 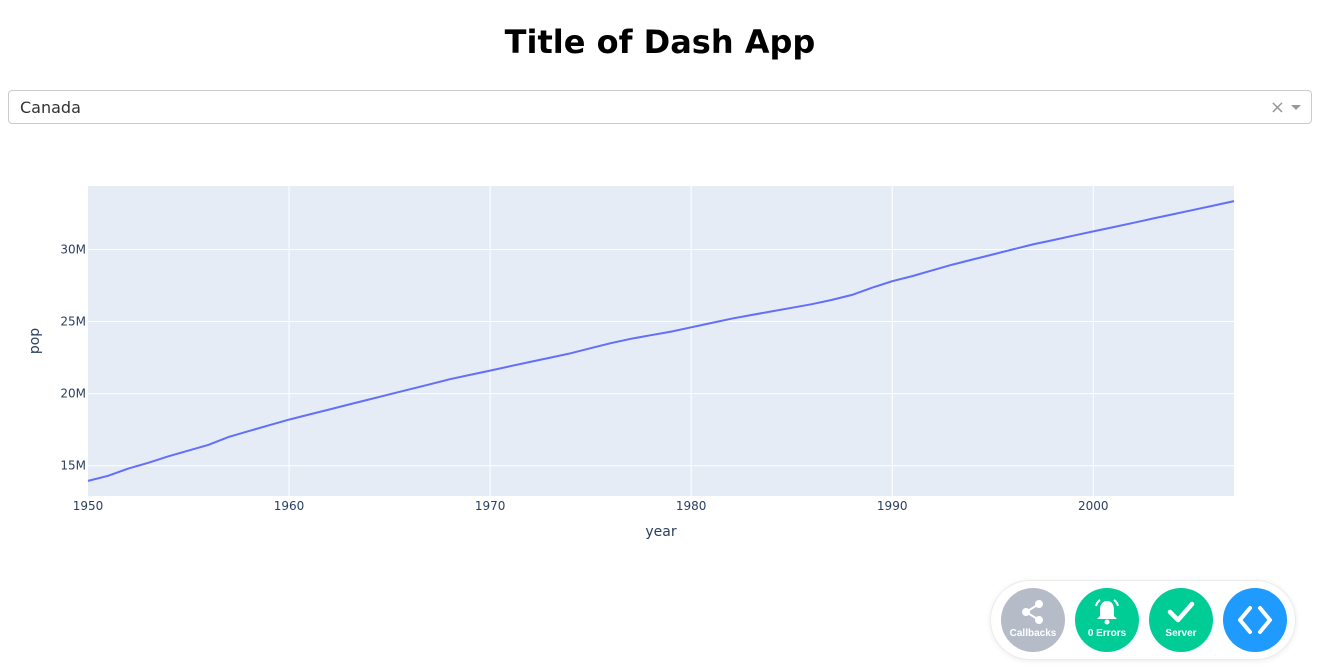 What do you see at coordinates (691, 506) in the screenshot?
I see `x-tick-label: 1980` at bounding box center [691, 506].